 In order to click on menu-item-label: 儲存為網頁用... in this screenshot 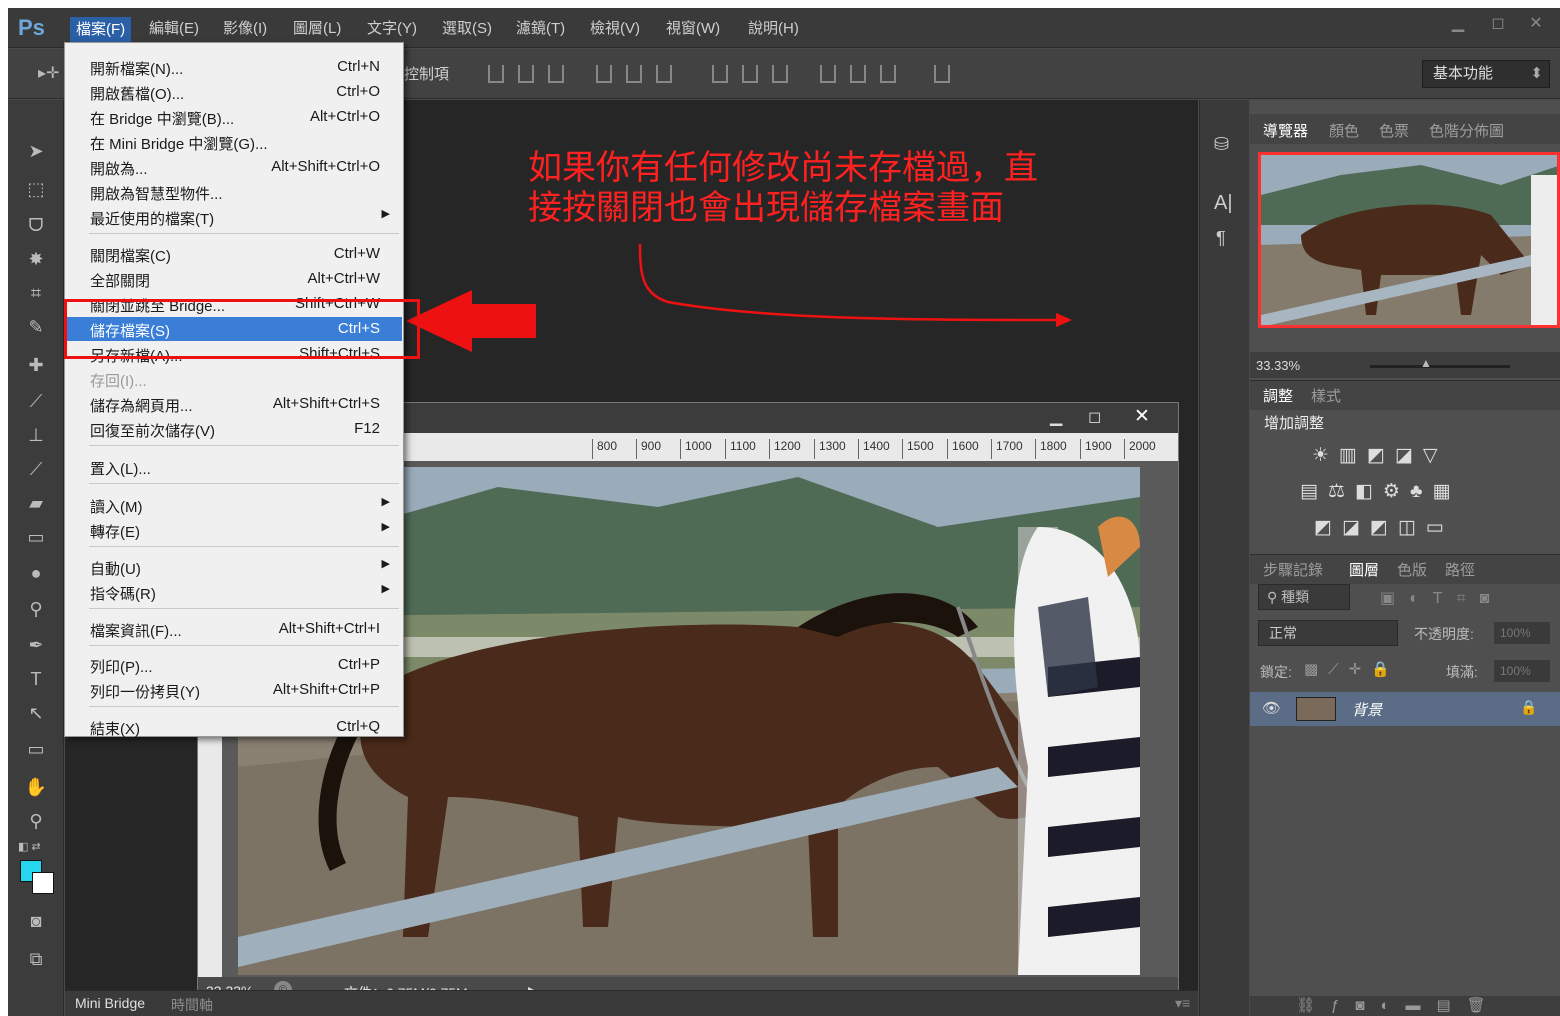, I will do `click(141, 406)`.